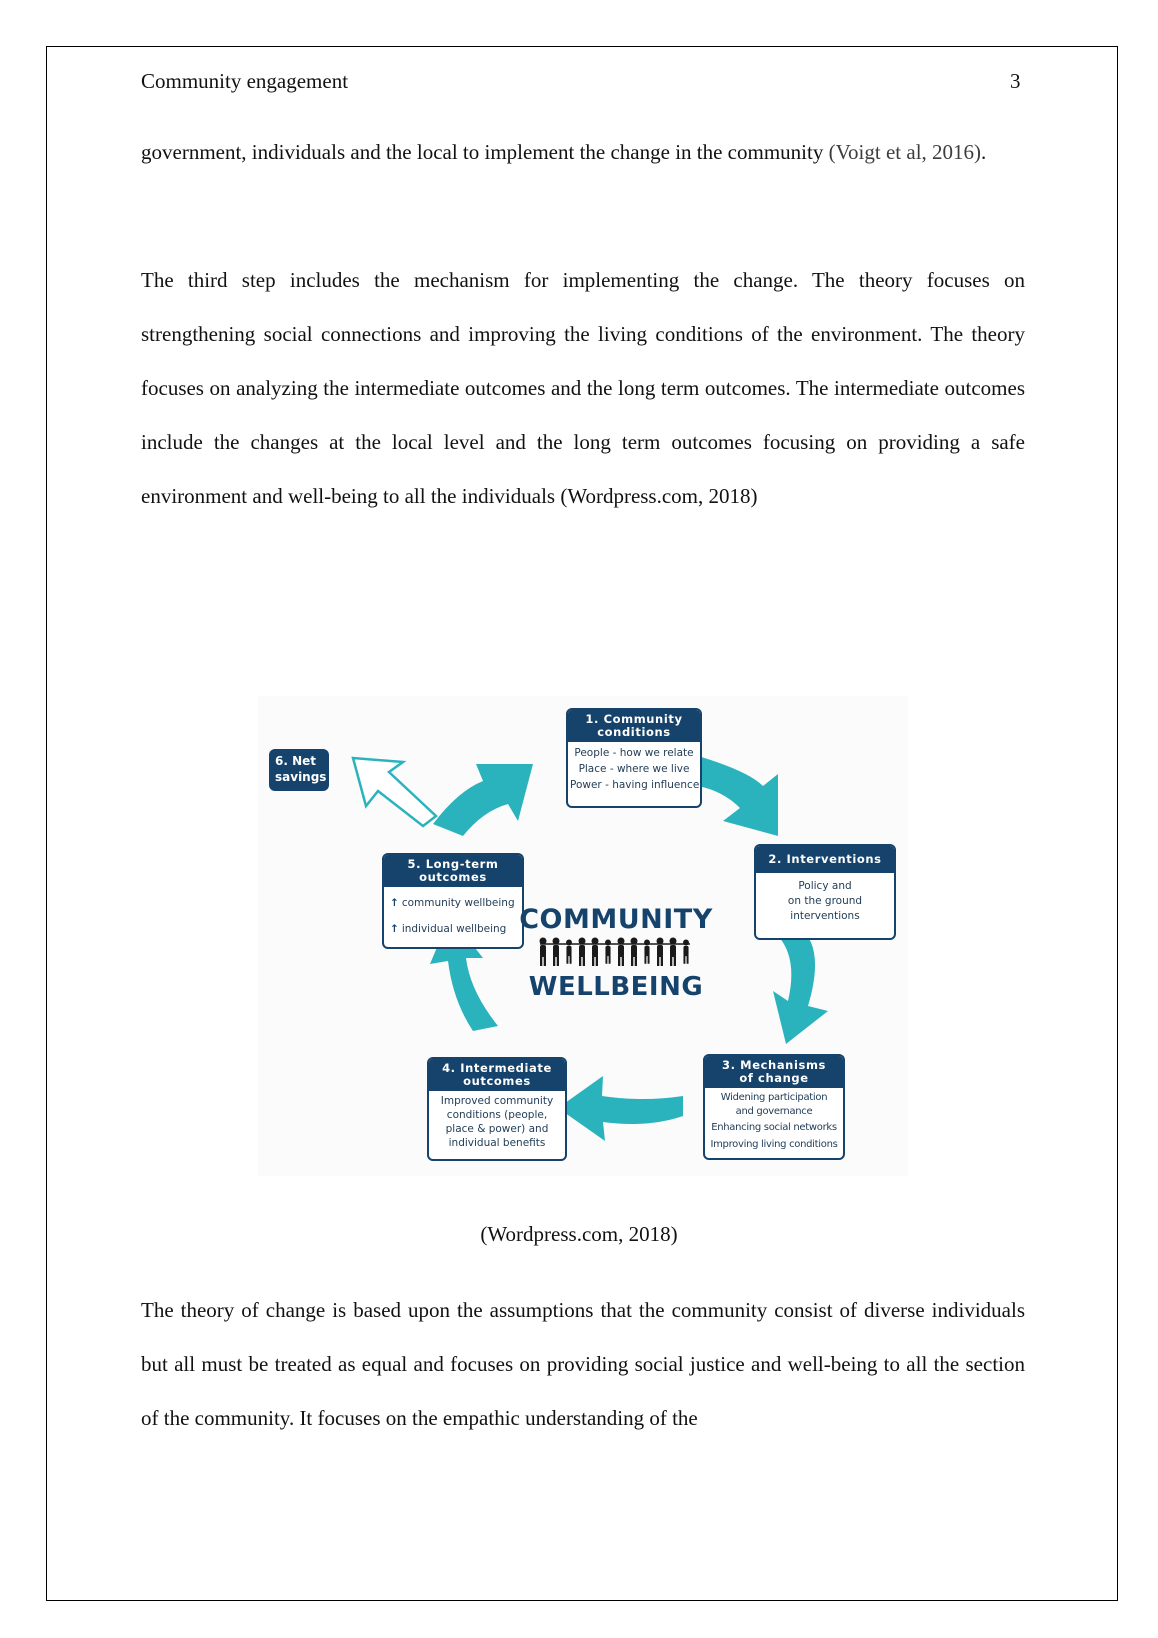 This screenshot has width=1158, height=1638. Describe the element at coordinates (984, 152) in the screenshot. I see `paragraph-1-trail: .` at that location.